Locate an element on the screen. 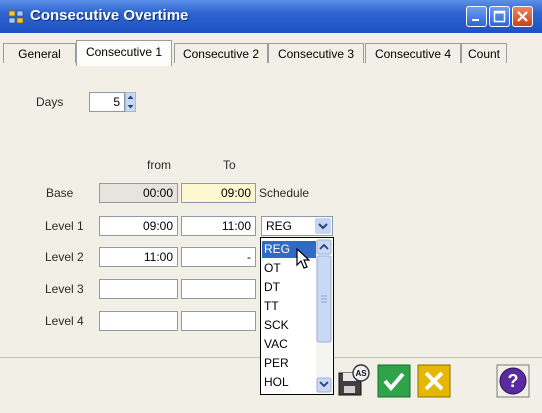  save-as-icon: AS is located at coordinates (354, 381).